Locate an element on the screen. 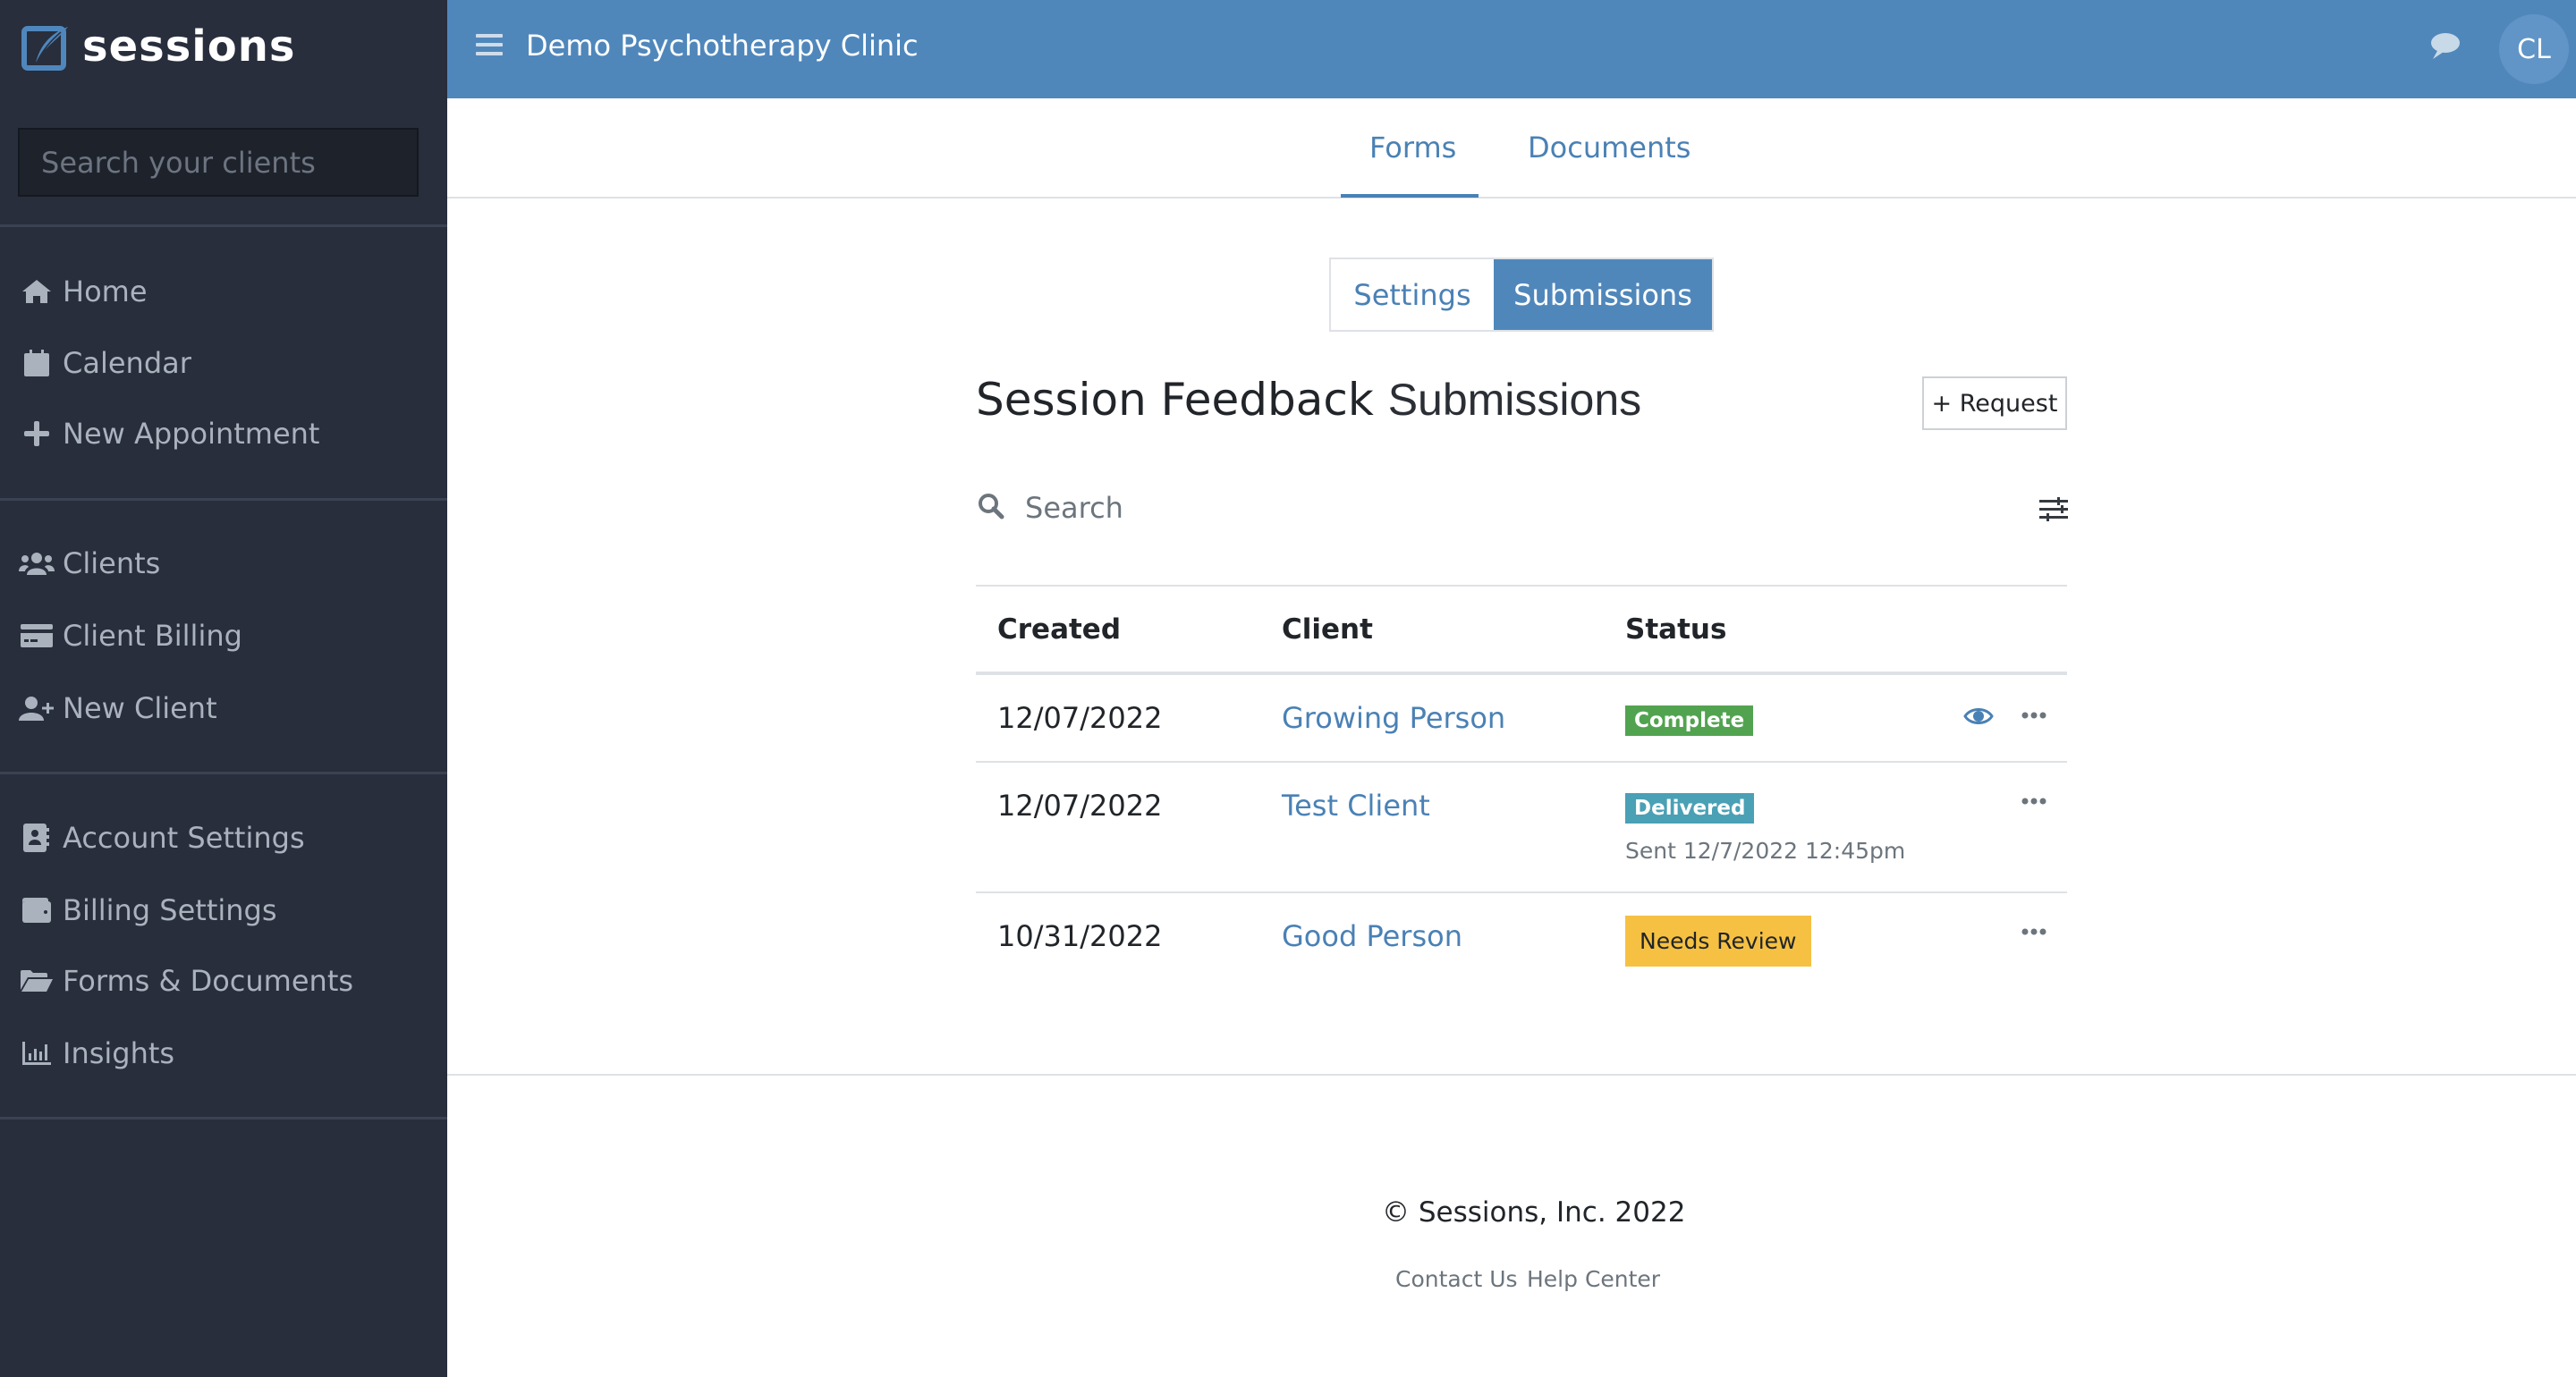 Image resolution: width=2576 pixels, height=1377 pixels. user-plus-icon is located at coordinates (36, 708).